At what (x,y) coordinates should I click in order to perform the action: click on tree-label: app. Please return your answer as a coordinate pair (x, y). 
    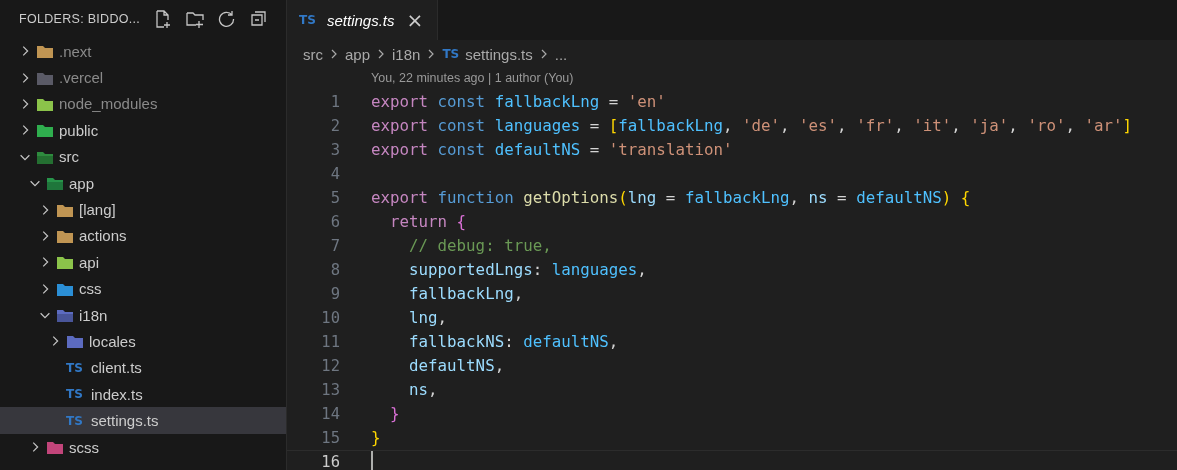
    Looking at the image, I should click on (82, 183).